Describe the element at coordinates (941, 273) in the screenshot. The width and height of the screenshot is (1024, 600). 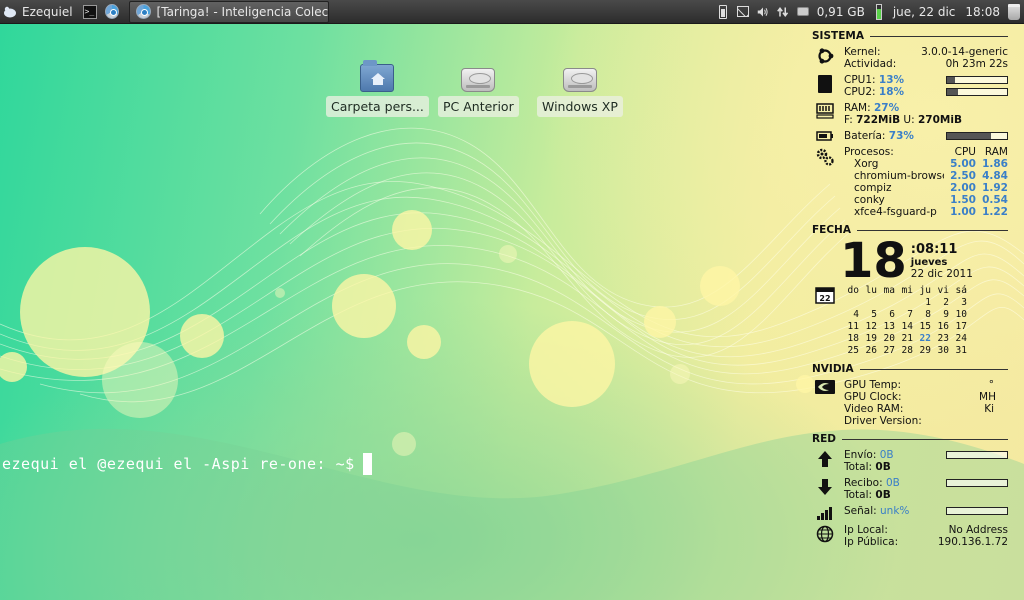
I see `full-date: 22 dic 2011` at that location.